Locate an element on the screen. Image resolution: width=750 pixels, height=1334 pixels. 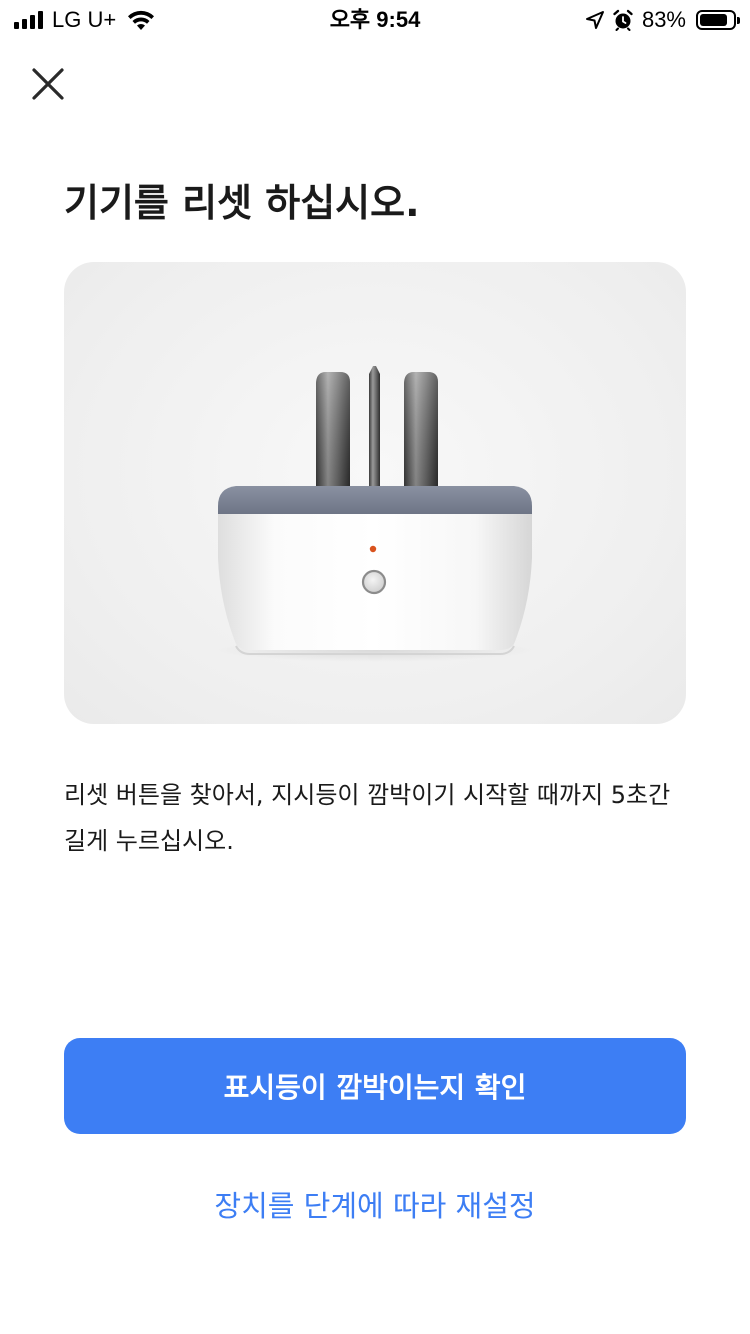
battery-level-fill is located at coordinates (713, 20).